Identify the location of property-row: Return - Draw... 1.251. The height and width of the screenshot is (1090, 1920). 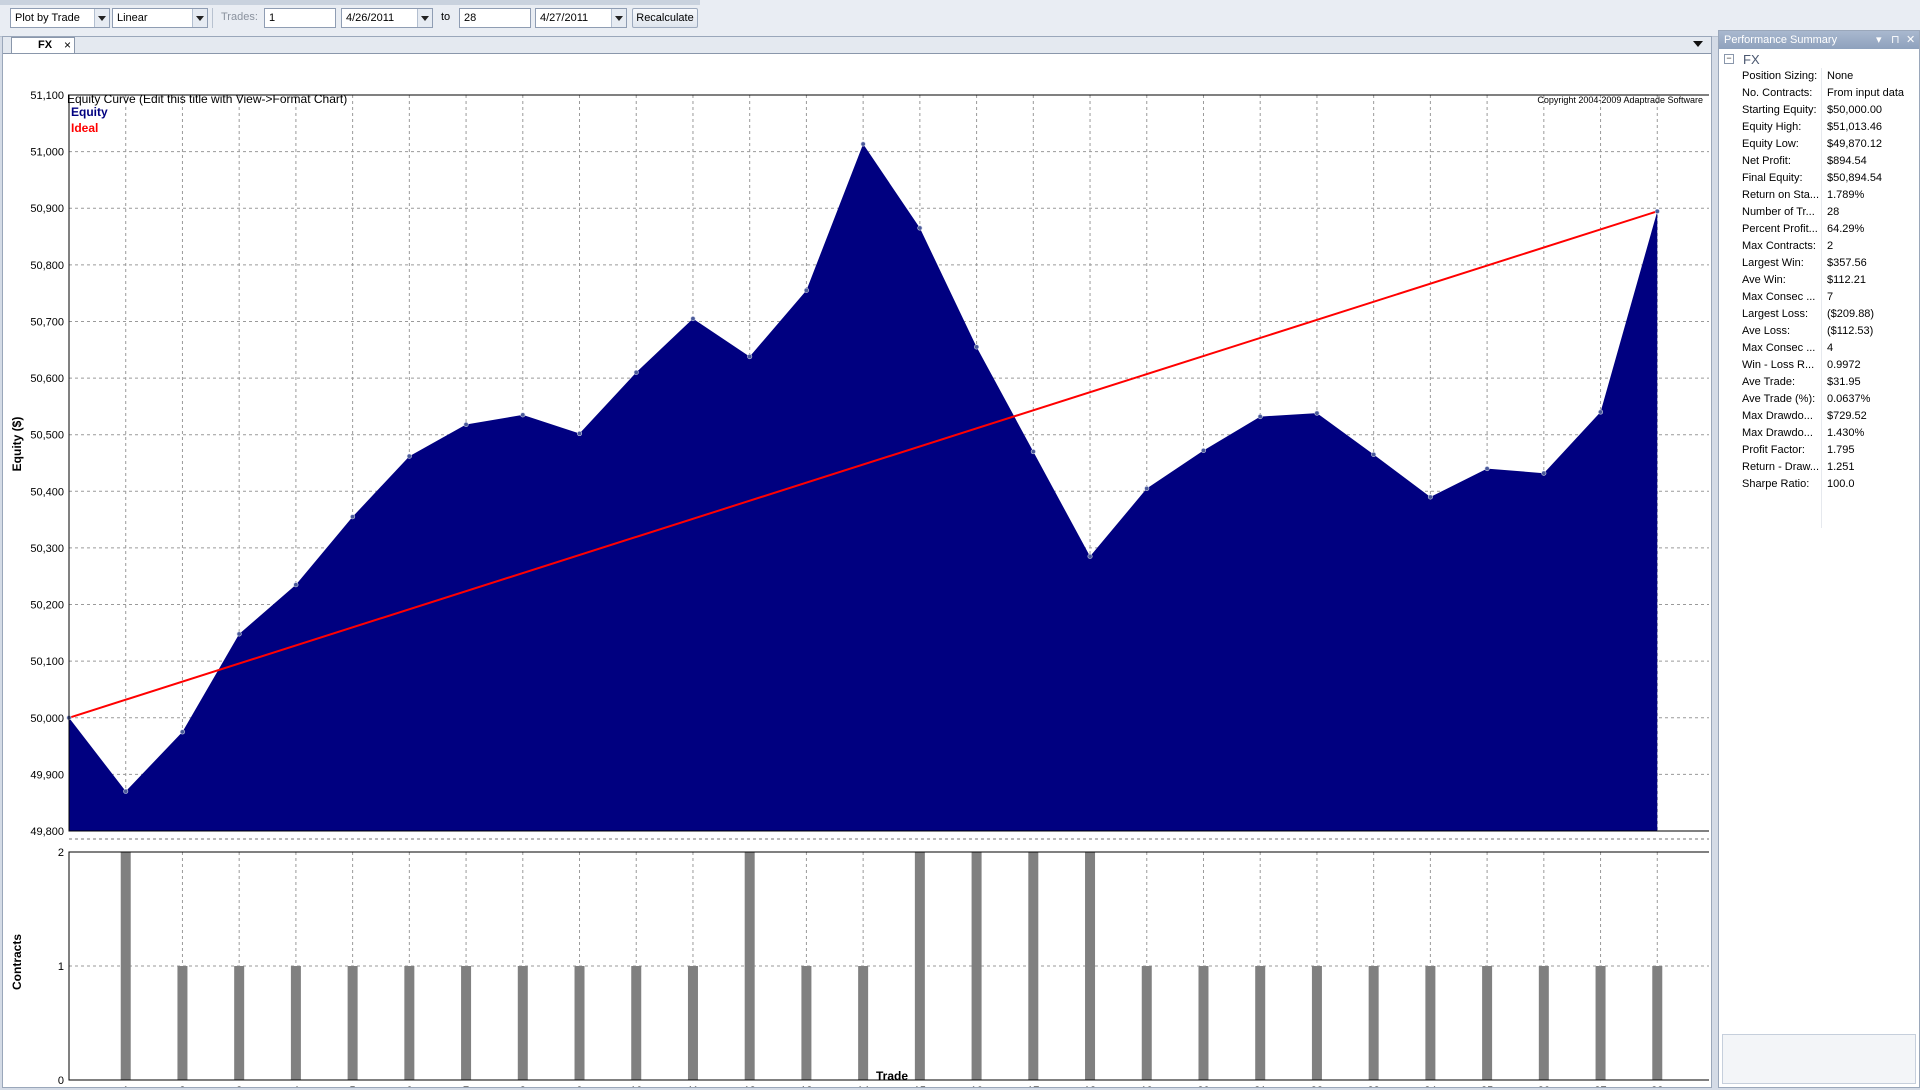
(1819, 467).